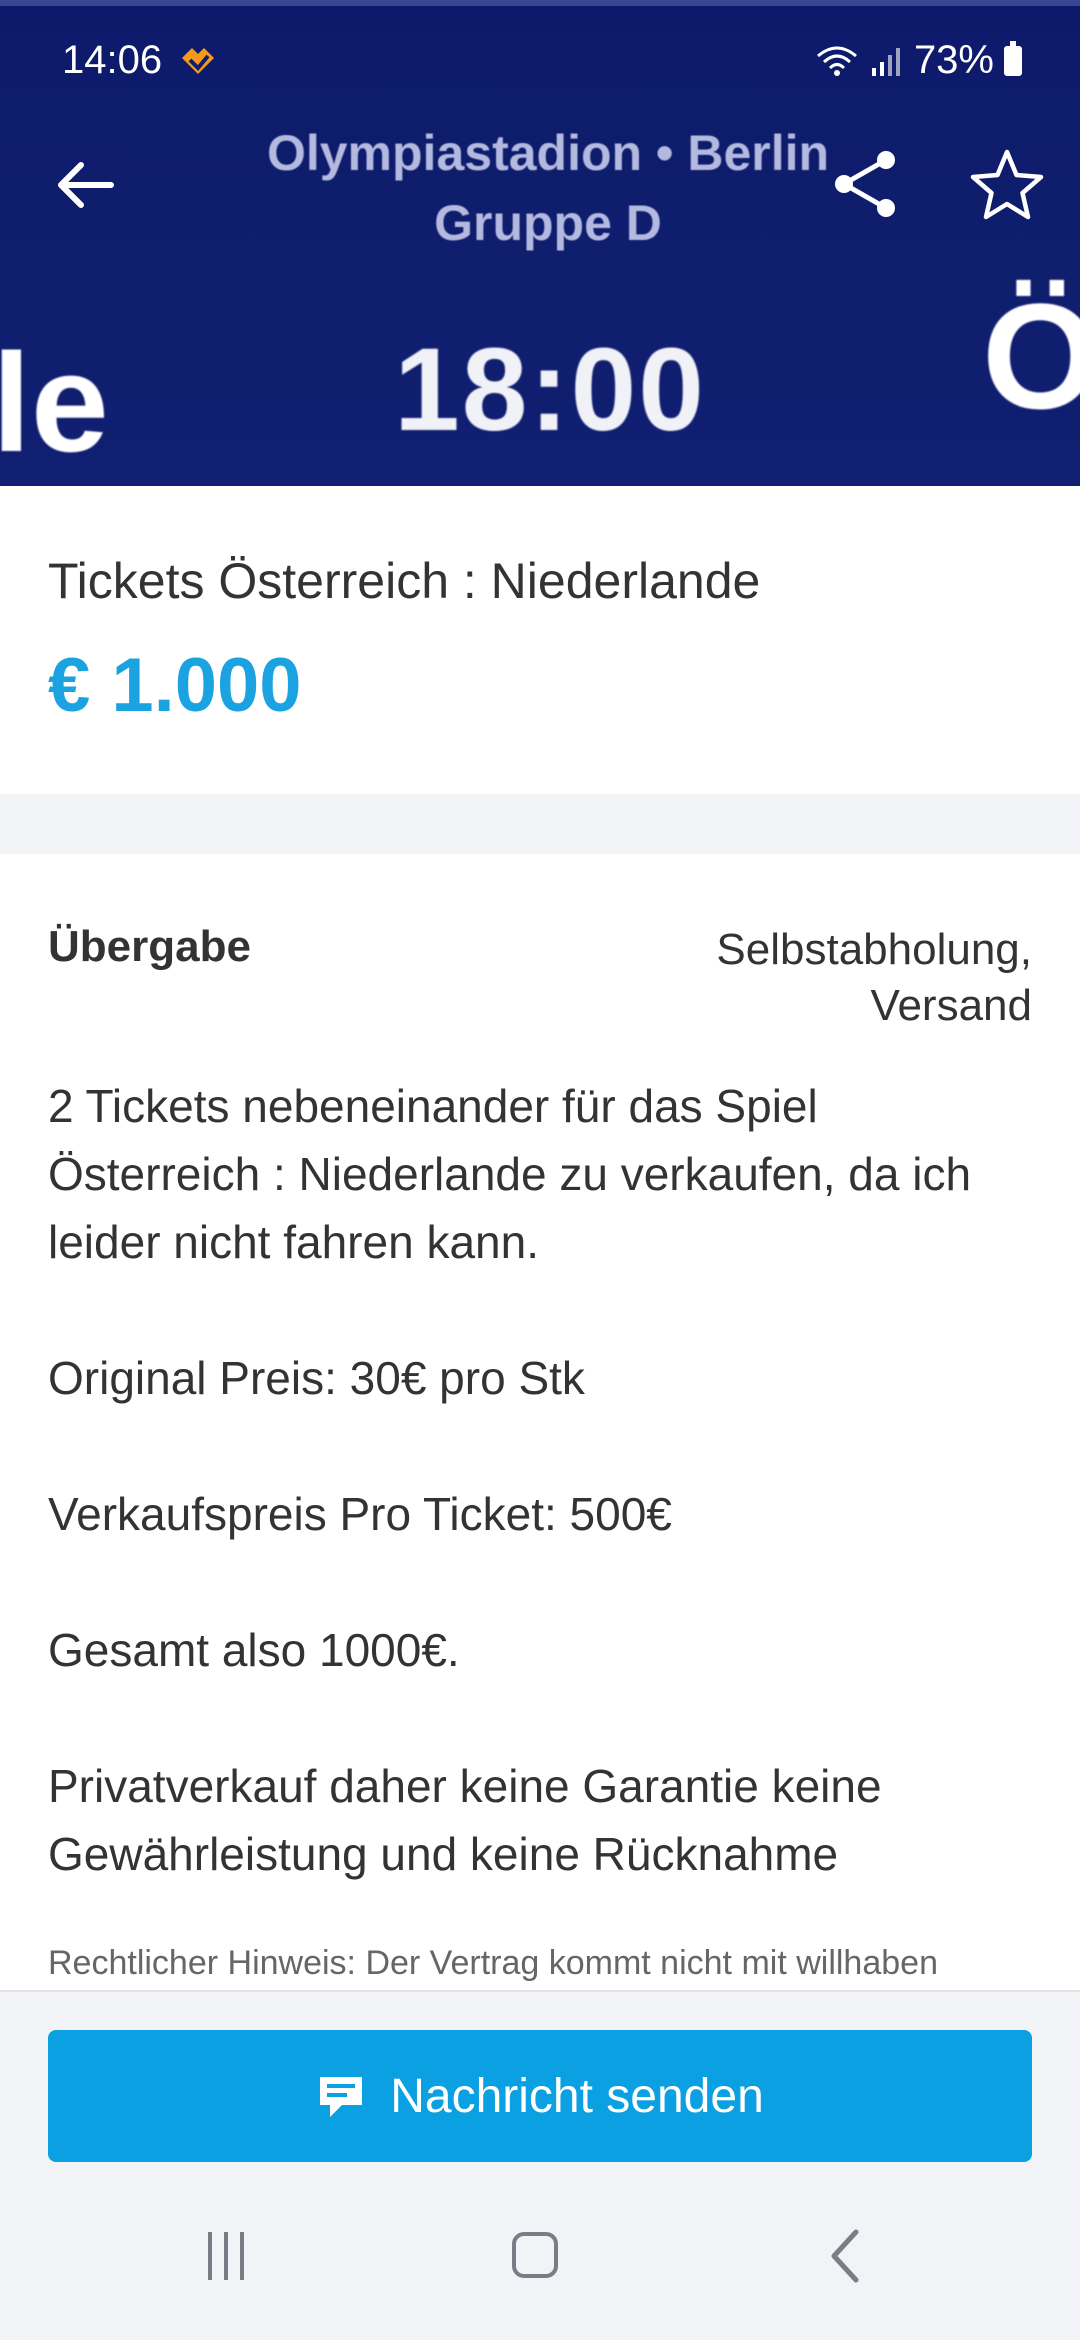 This screenshot has width=1080, height=2340. Describe the element at coordinates (54, 402) in the screenshot. I see `team-left-fragment: le` at that location.